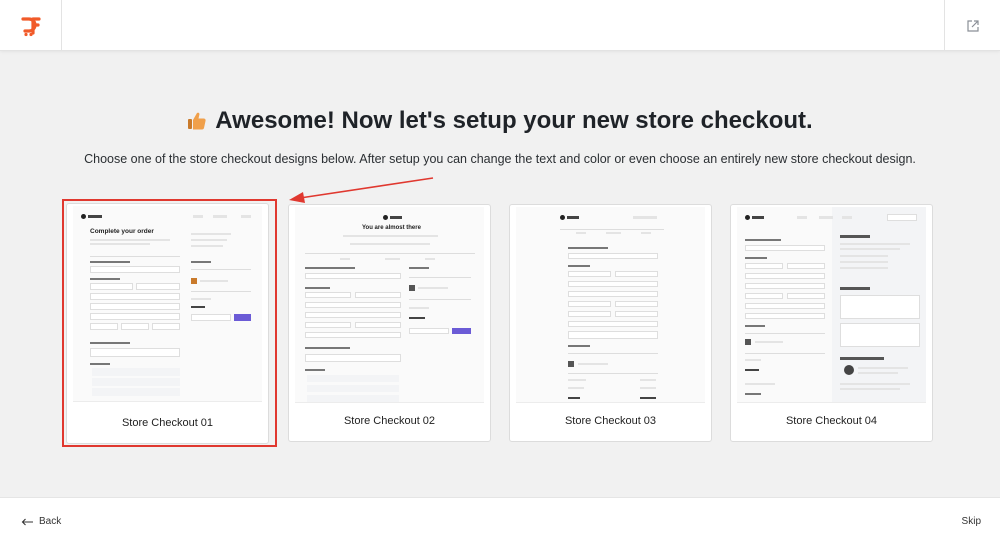 This screenshot has height=546, width=1000. What do you see at coordinates (389, 305) in the screenshot?
I see `checkout-preview-02: You are almost there` at bounding box center [389, 305].